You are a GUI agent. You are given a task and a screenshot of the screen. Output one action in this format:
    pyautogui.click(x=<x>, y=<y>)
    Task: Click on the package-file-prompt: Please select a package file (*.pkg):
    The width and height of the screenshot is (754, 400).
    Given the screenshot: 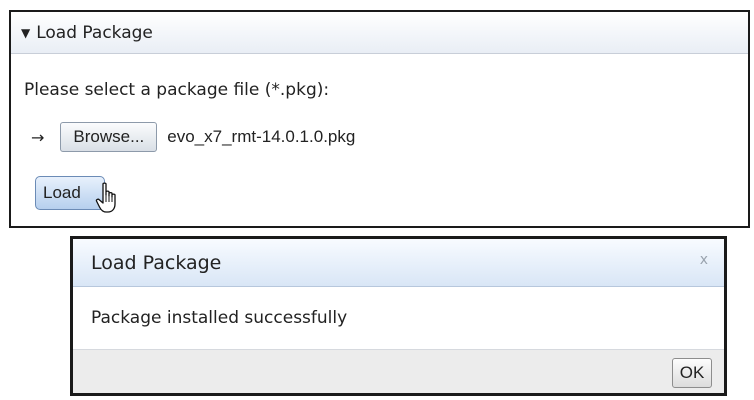 What is the action you would take?
    pyautogui.click(x=177, y=90)
    